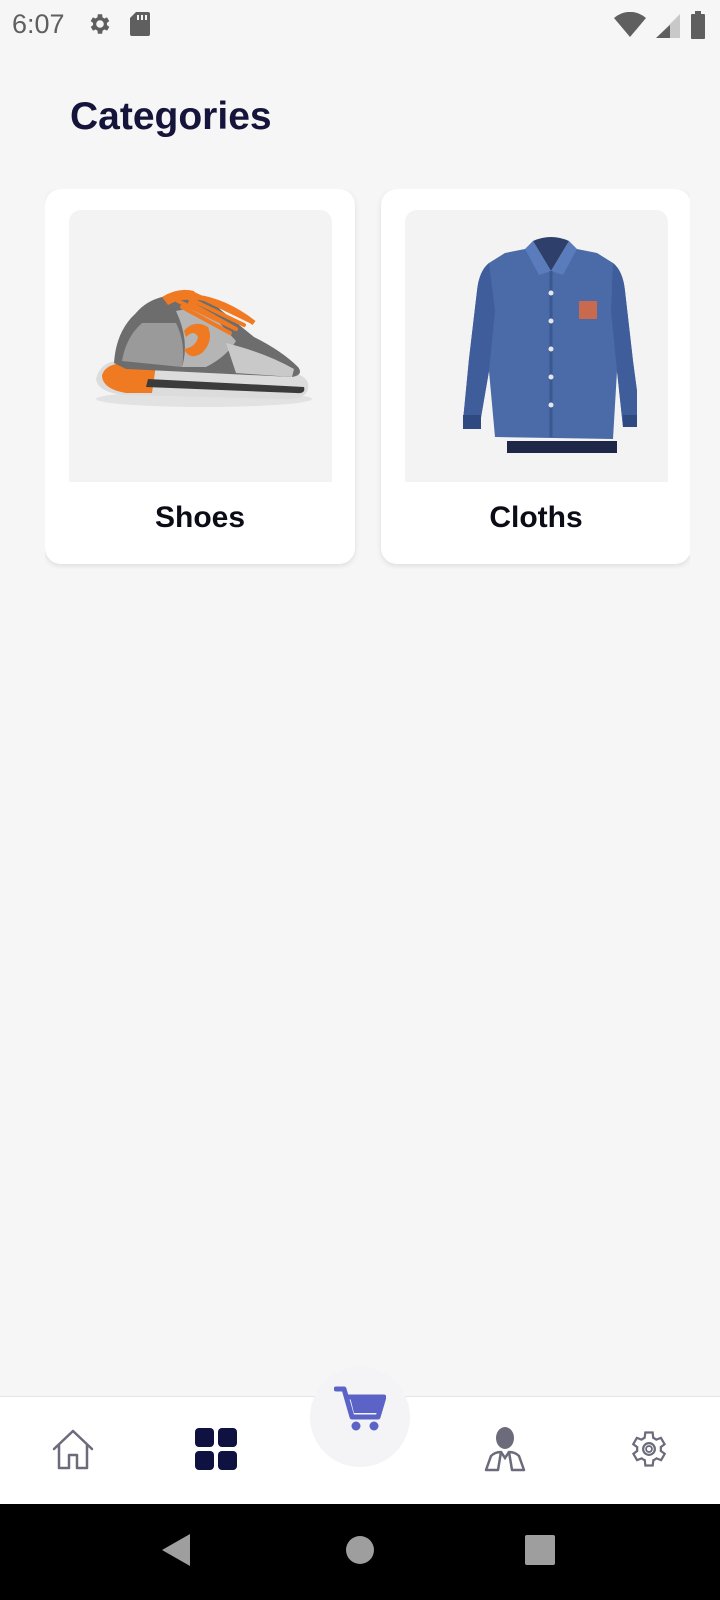 The image size is (720, 1600). Describe the element at coordinates (200, 517) in the screenshot. I see `category-label: Shoes` at that location.